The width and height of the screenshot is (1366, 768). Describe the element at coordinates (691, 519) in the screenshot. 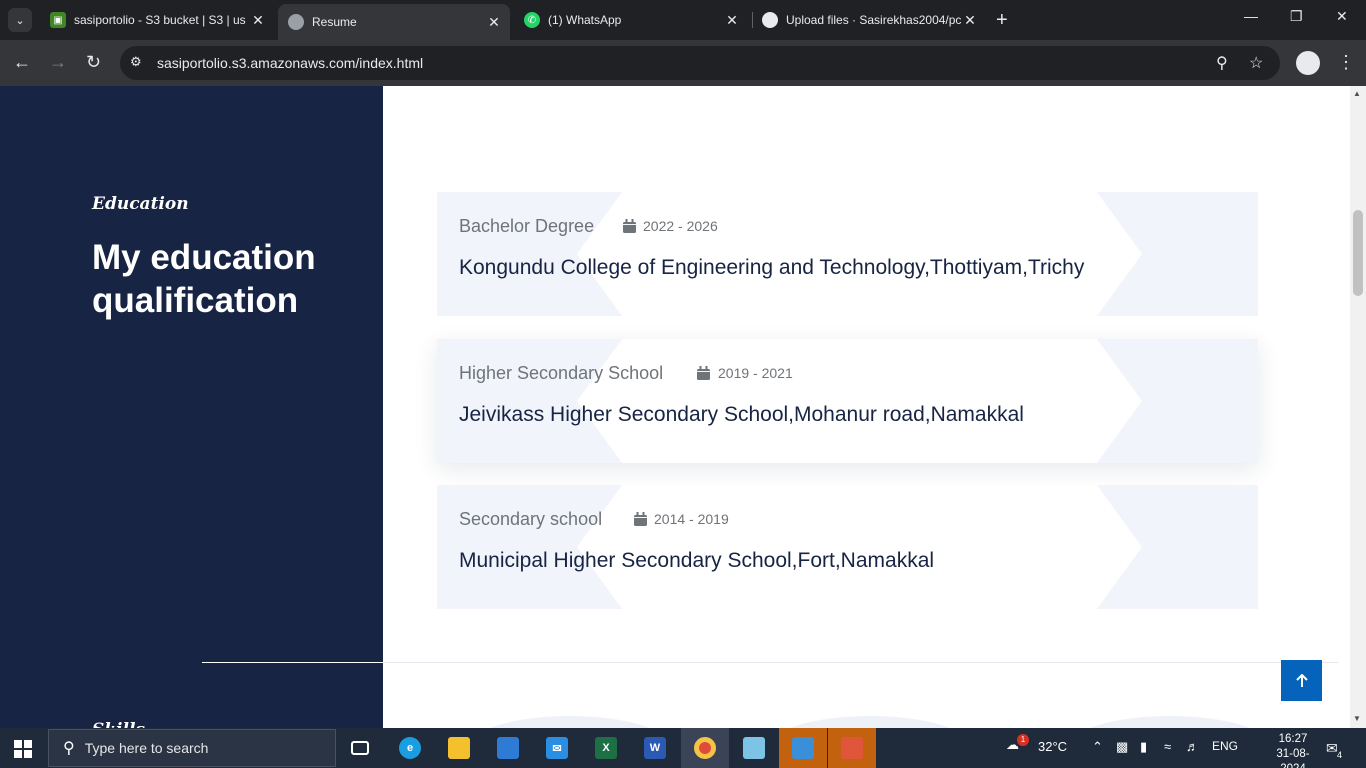

I see `years-label: 2014 - 2019` at that location.